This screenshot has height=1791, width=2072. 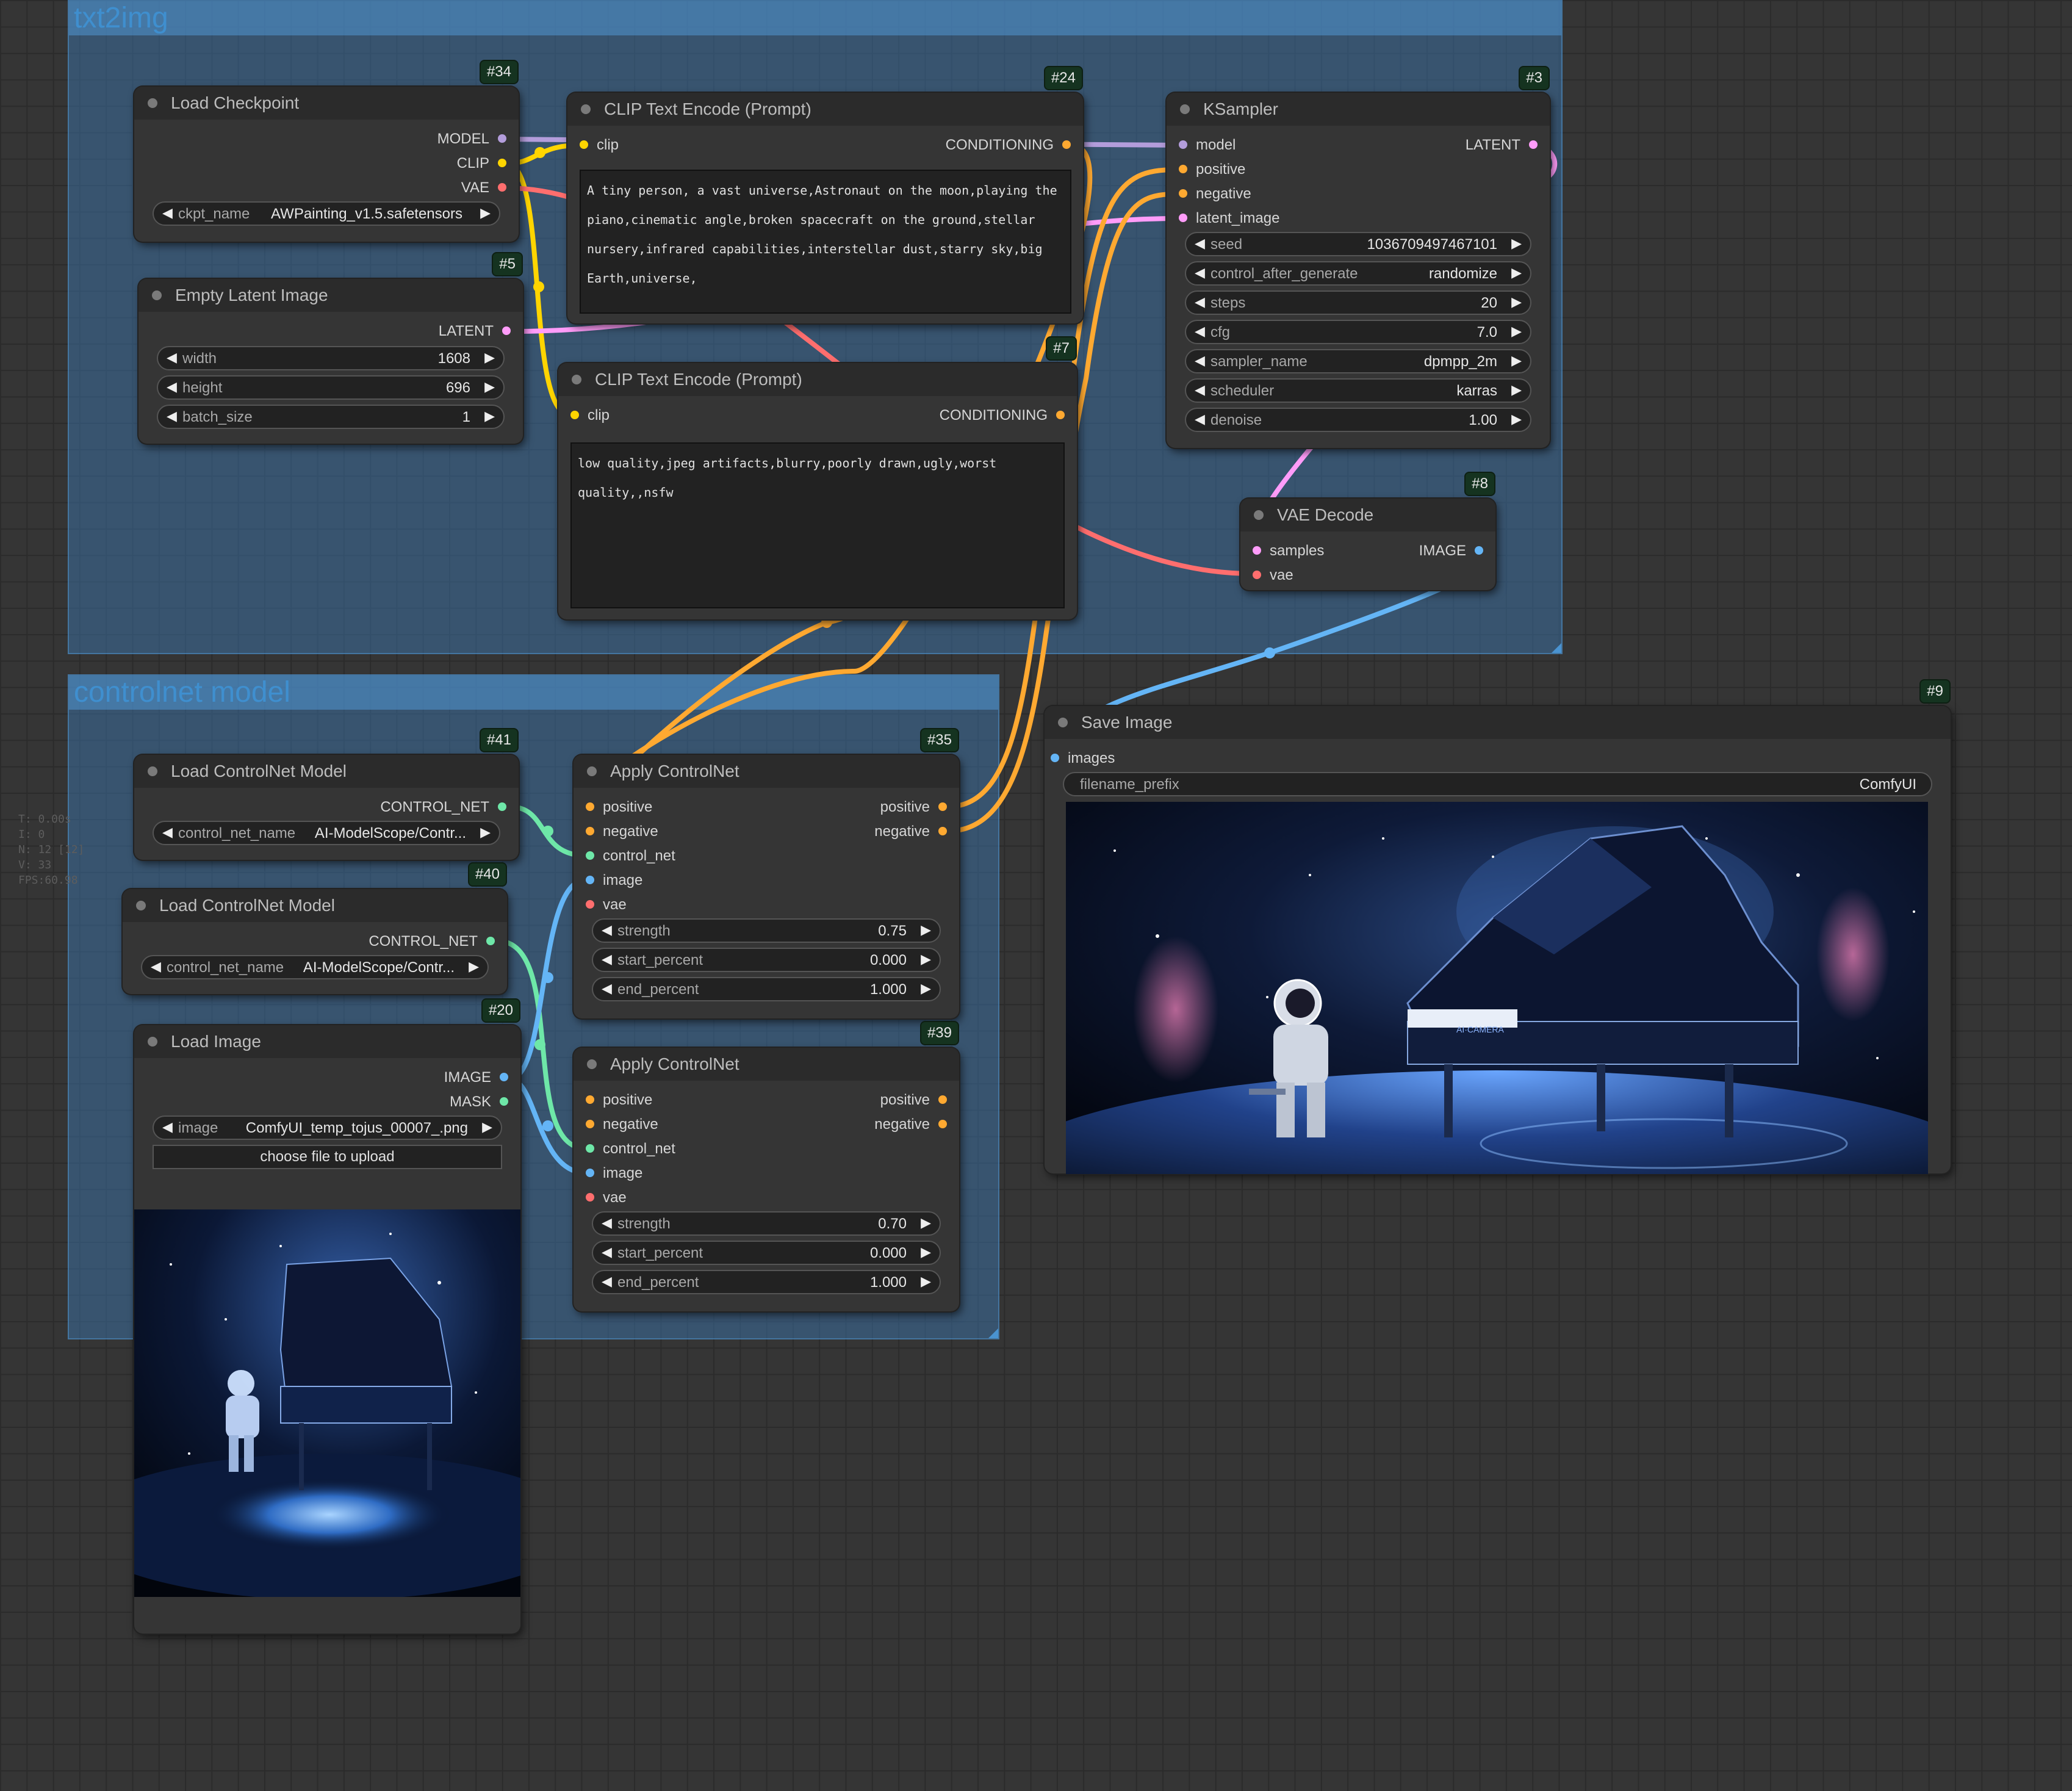 I want to click on number-batch-size: ◀ batch_size 1 ▶, so click(x=331, y=417).